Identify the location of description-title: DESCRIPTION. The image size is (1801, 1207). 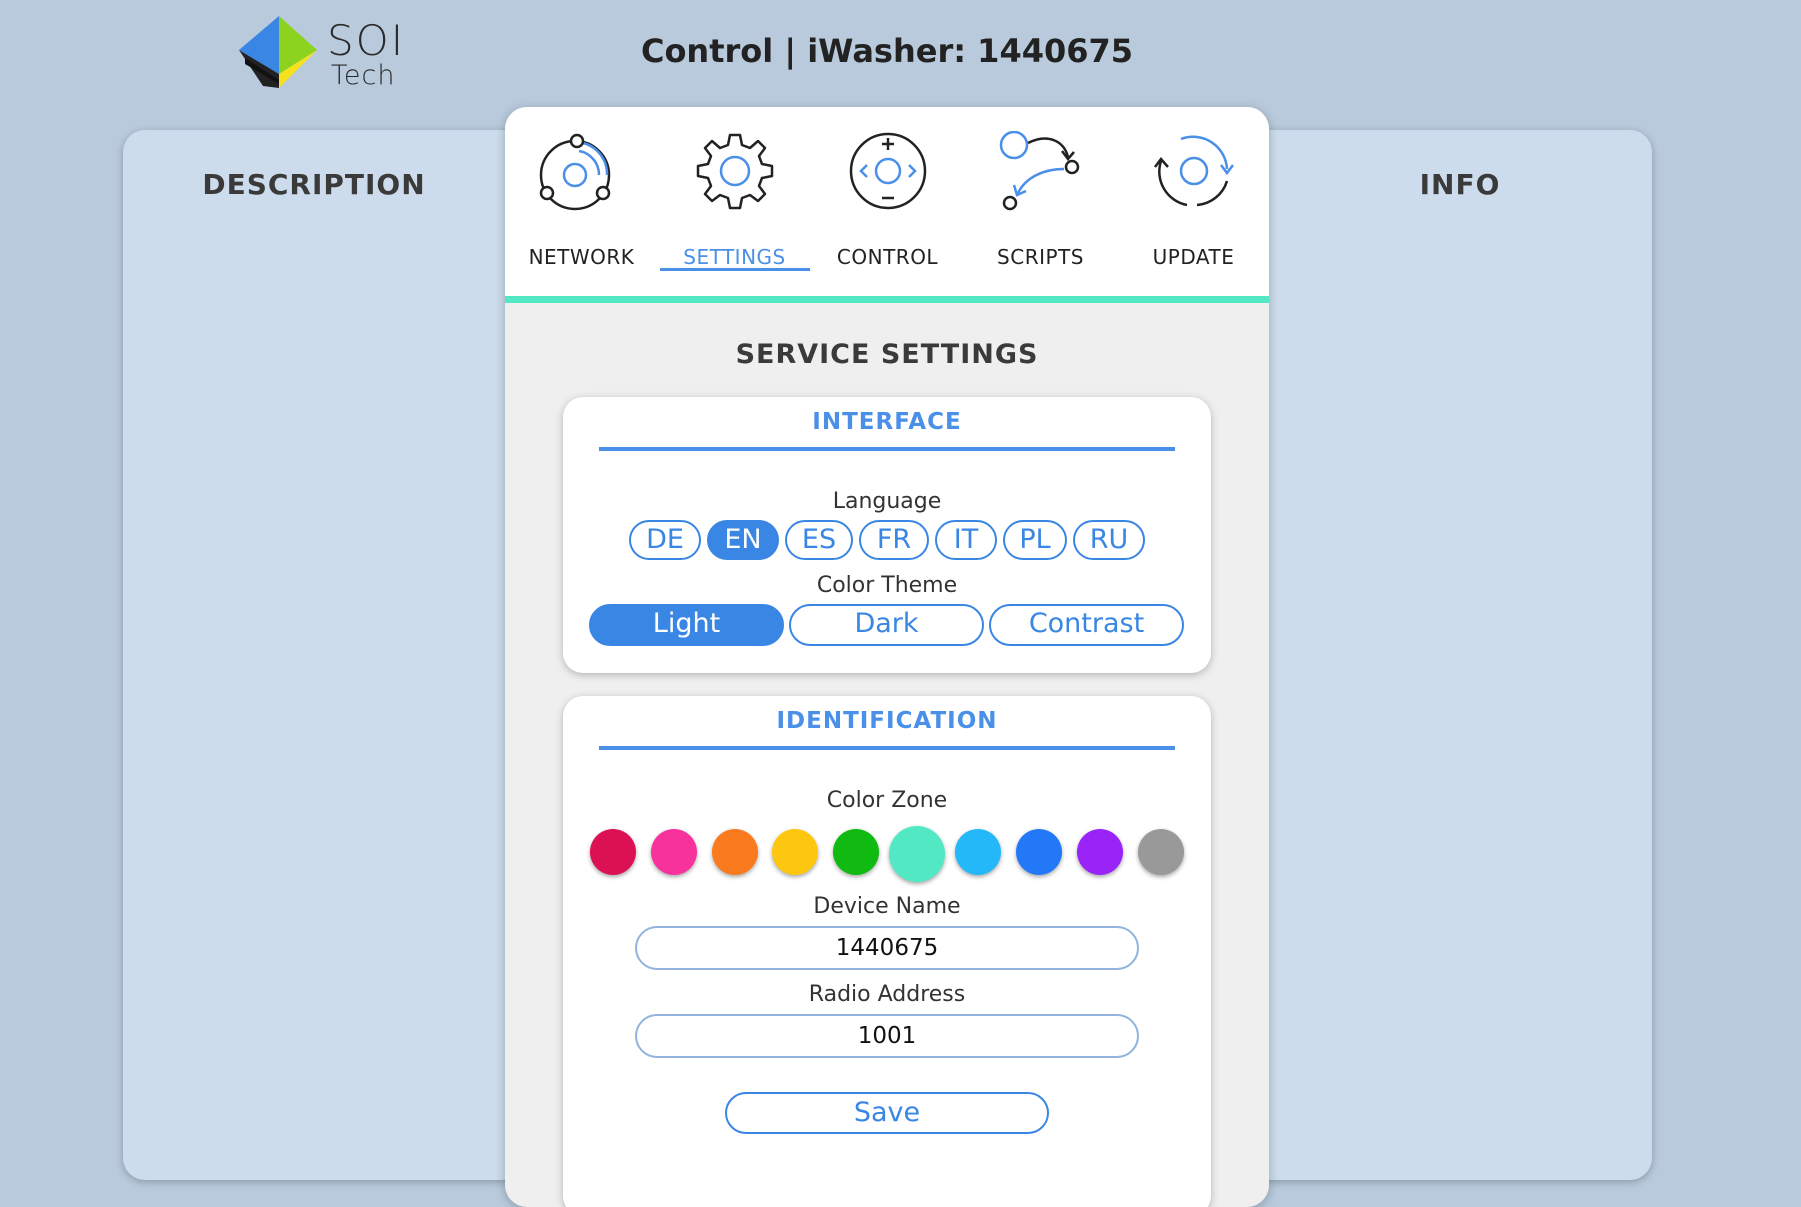
(314, 184).